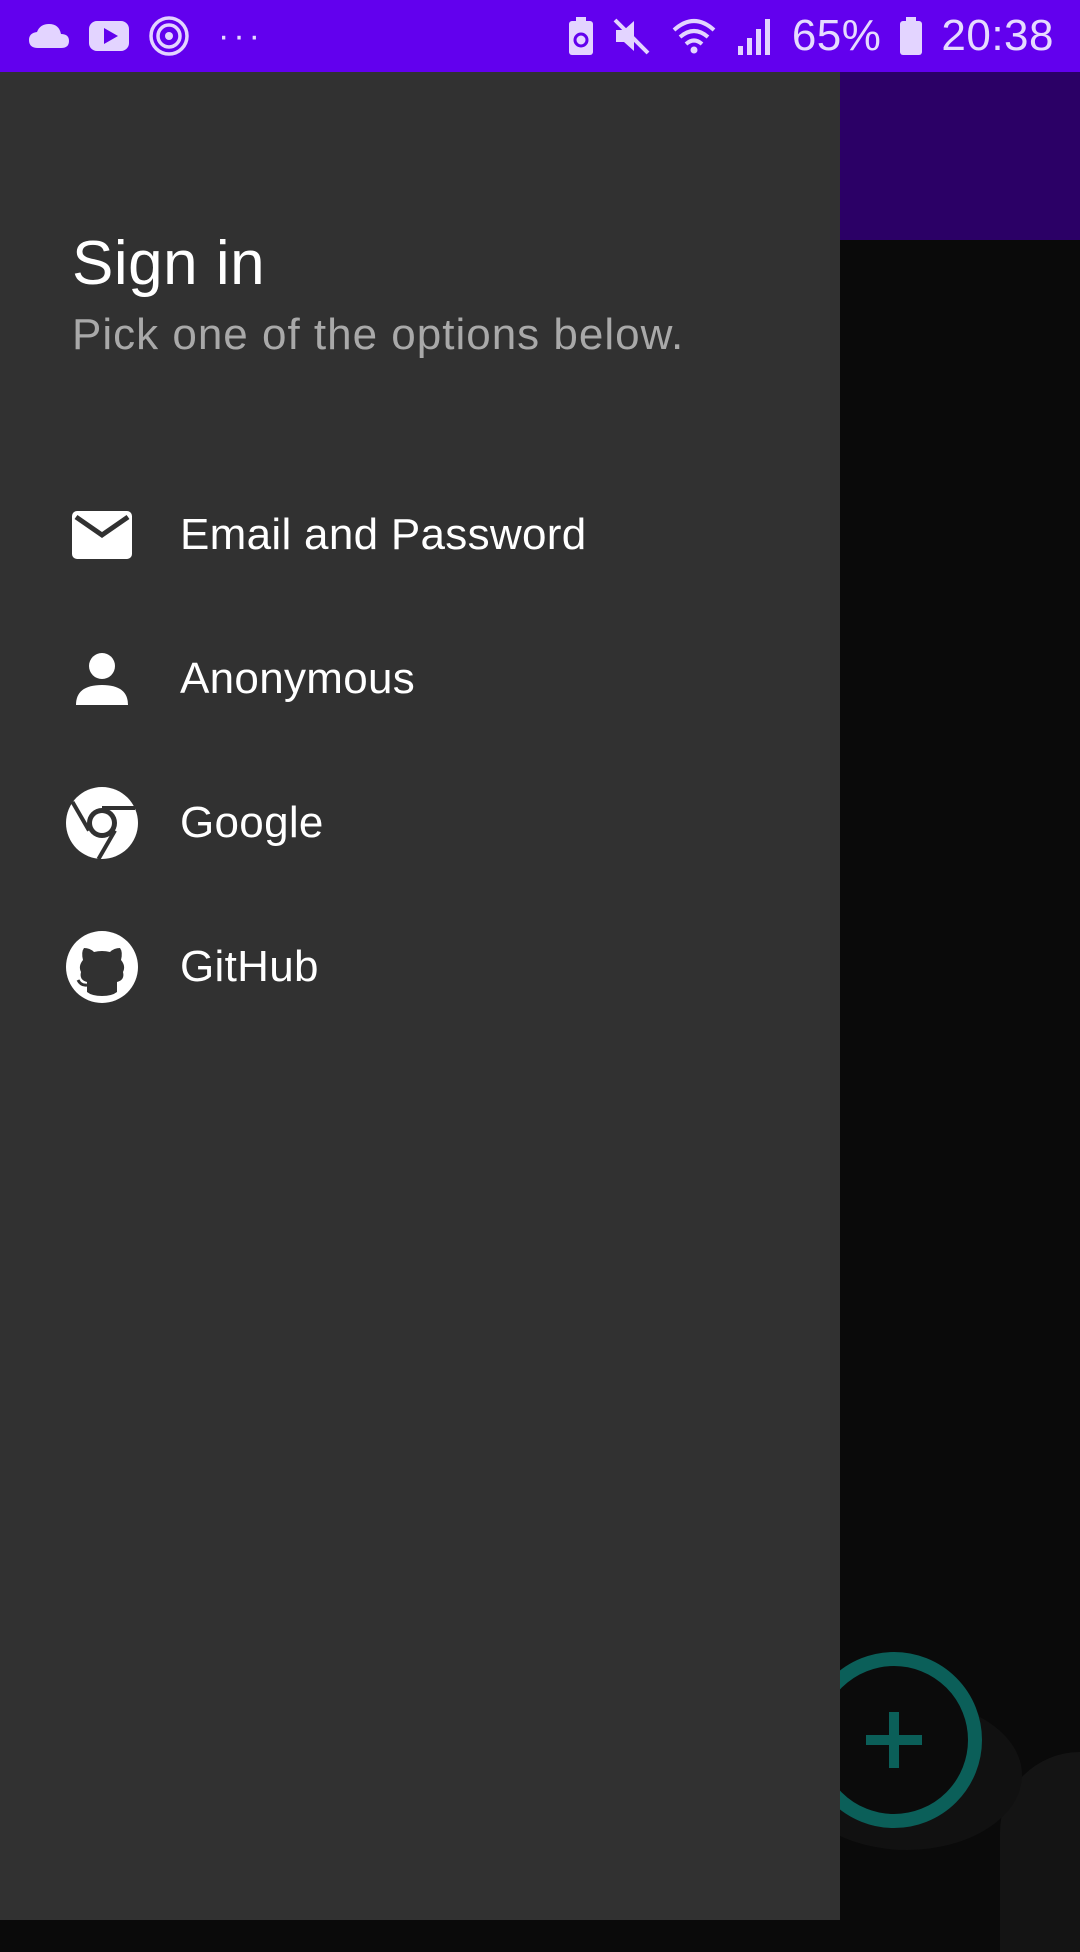 Image resolution: width=1080 pixels, height=1952 pixels. I want to click on wifi-icon, so click(694, 36).